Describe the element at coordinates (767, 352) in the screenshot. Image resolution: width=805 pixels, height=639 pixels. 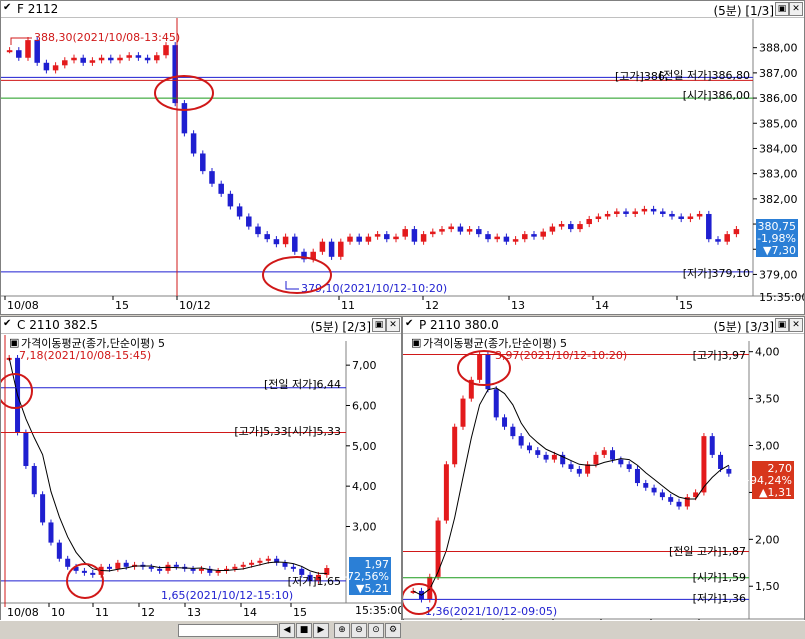
I see `y-tick-label: 4,00` at that location.